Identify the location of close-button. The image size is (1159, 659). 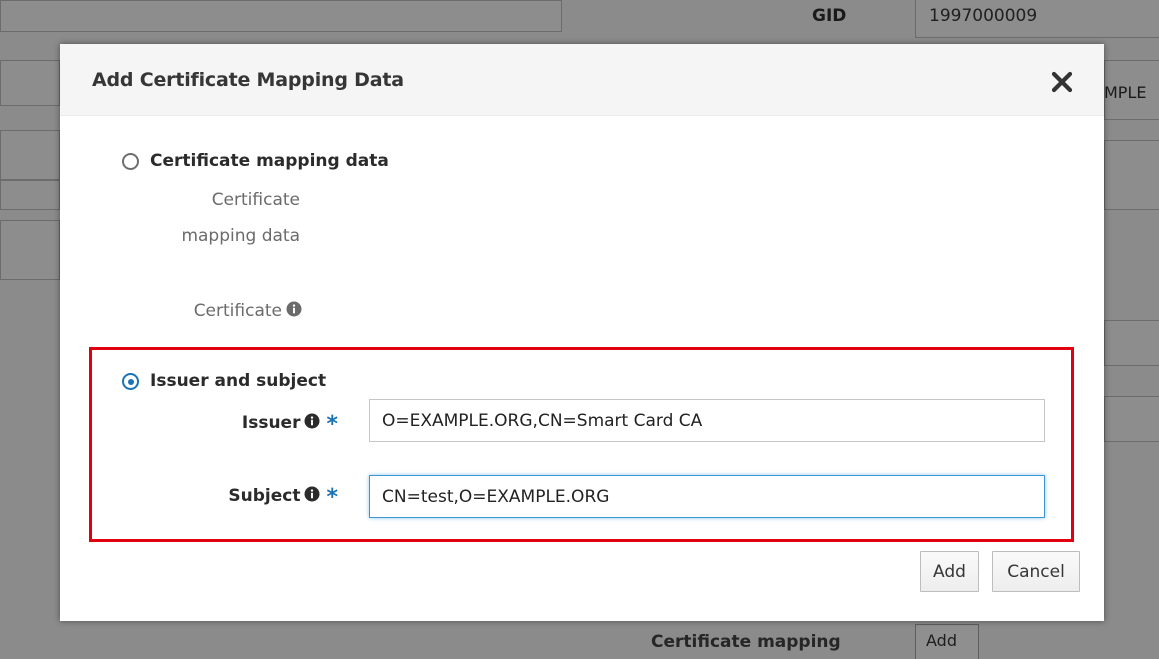
(1062, 82).